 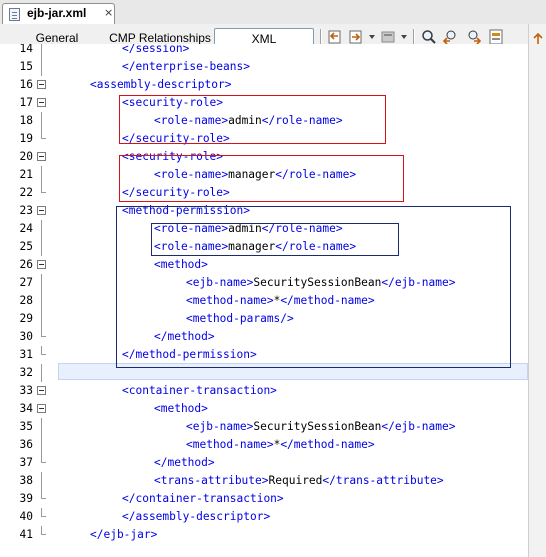 I want to click on code-line: 39 </container-transaction>, so click(x=264, y=499).